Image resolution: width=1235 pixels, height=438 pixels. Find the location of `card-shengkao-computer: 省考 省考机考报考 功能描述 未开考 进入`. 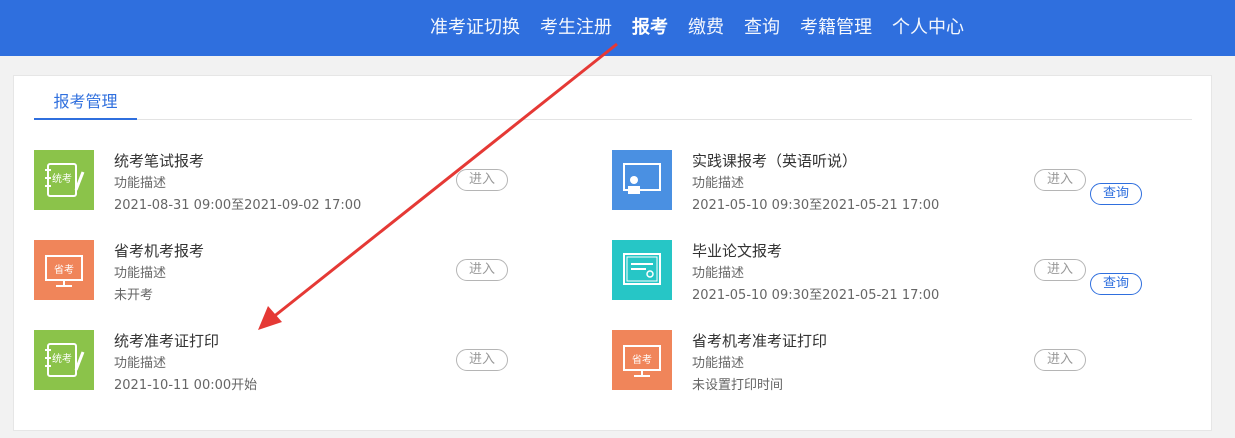

card-shengkao-computer: 省考 省考机考报考 功能描述 未开考 进入 is located at coordinates (314, 272).